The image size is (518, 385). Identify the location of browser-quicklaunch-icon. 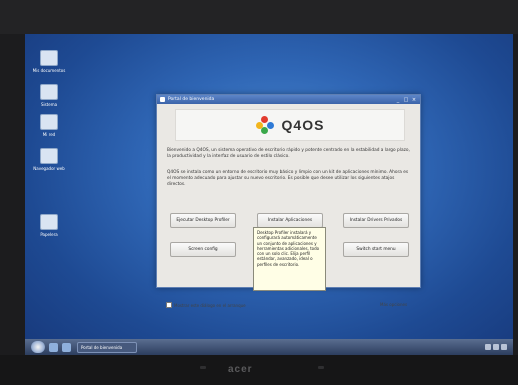
(66, 347).